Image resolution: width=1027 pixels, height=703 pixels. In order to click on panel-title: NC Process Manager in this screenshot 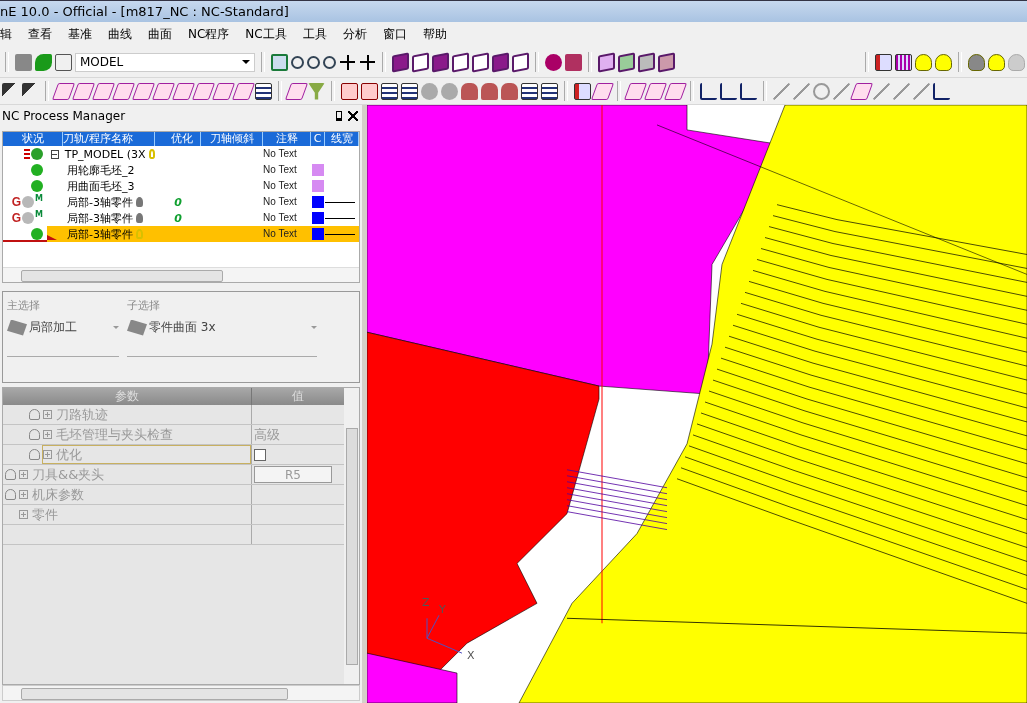, I will do `click(64, 116)`.